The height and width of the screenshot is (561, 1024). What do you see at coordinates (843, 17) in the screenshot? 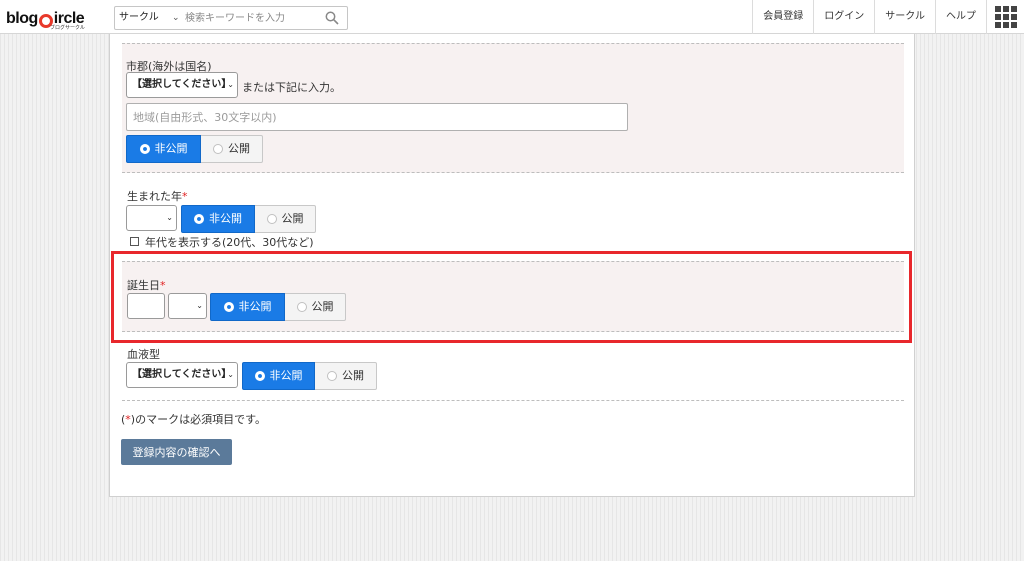
I see `nav-login: ログイン` at bounding box center [843, 17].